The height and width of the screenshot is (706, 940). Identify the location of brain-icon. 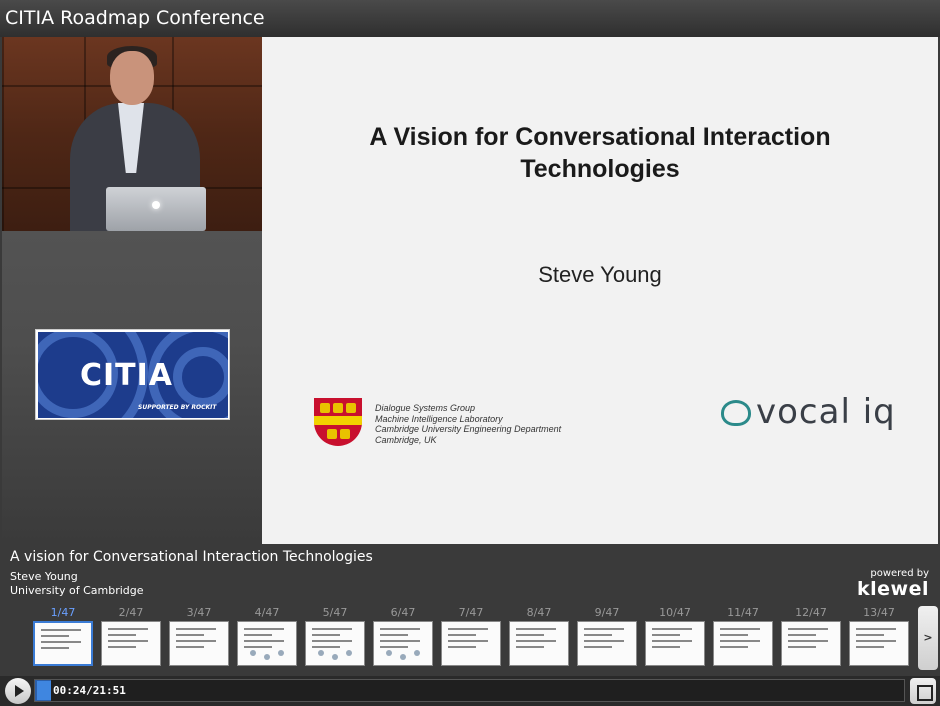
(736, 413).